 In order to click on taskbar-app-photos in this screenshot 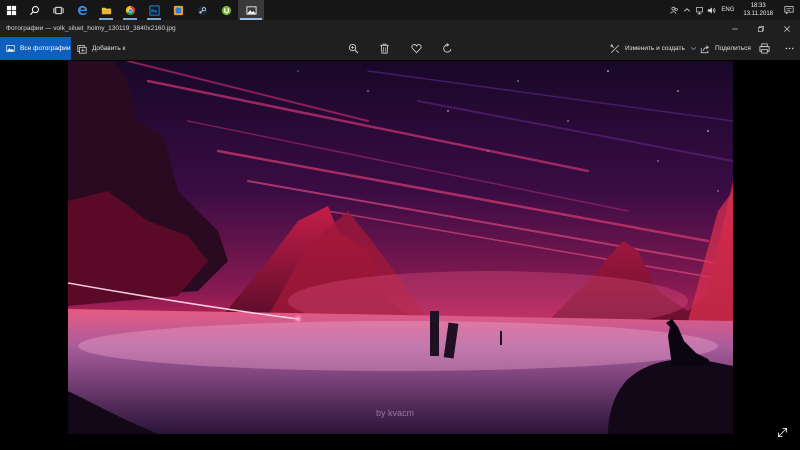, I will do `click(251, 10)`.